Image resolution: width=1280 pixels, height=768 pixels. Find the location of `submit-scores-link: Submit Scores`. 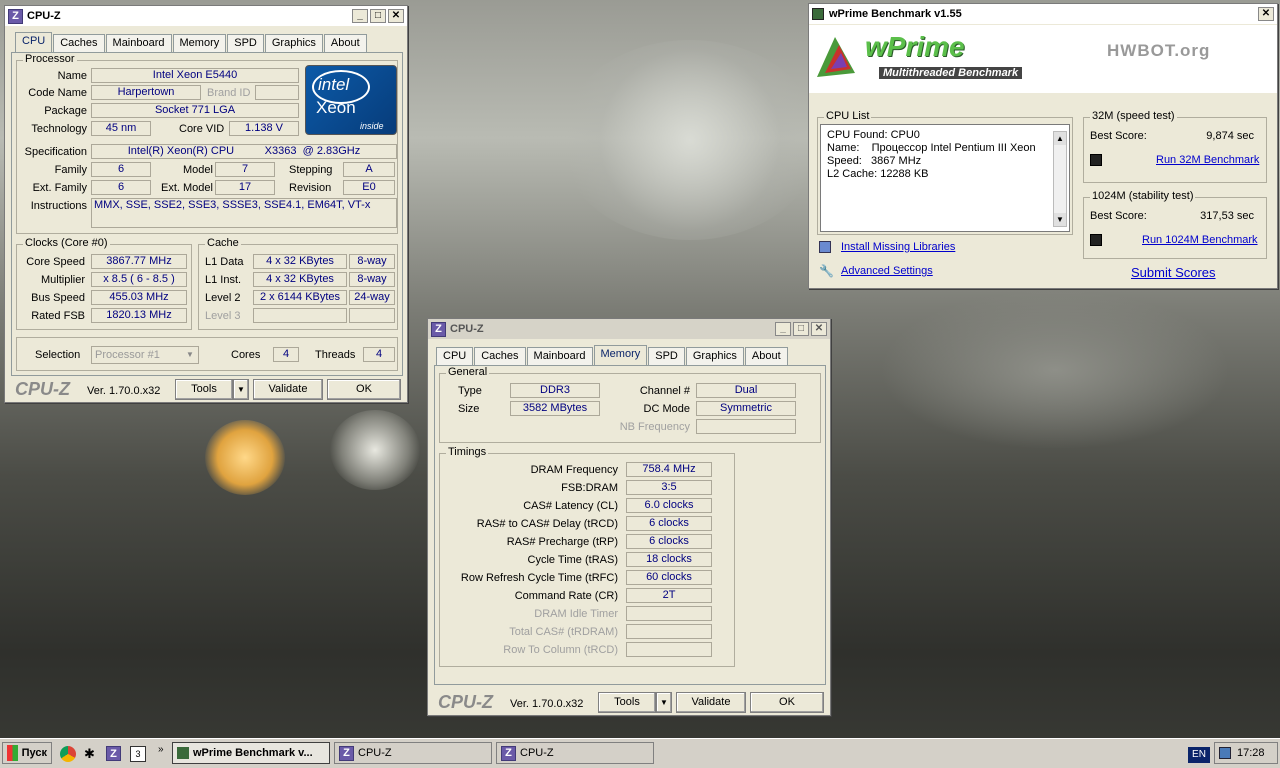

submit-scores-link: Submit Scores is located at coordinates (1173, 272).